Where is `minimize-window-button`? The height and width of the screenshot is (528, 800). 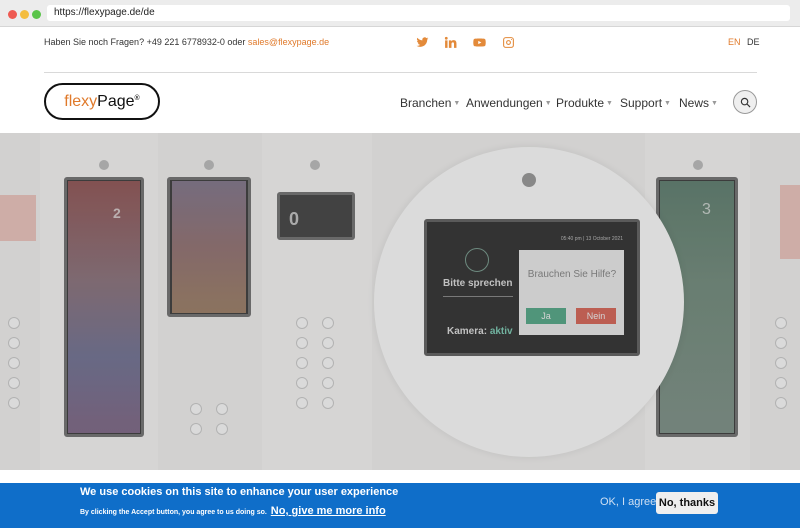
minimize-window-button is located at coordinates (24, 14).